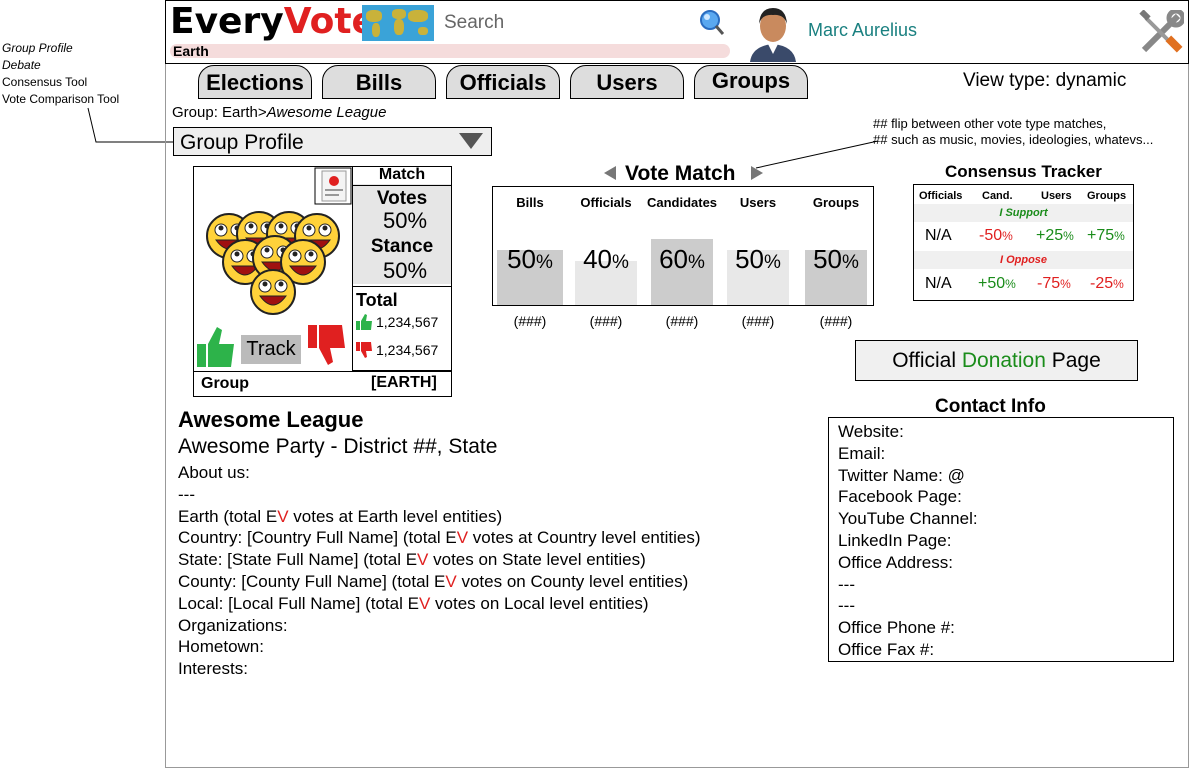 This screenshot has height=769, width=1190. What do you see at coordinates (404, 382) in the screenshot?
I see `scope-label: [EARTH]` at bounding box center [404, 382].